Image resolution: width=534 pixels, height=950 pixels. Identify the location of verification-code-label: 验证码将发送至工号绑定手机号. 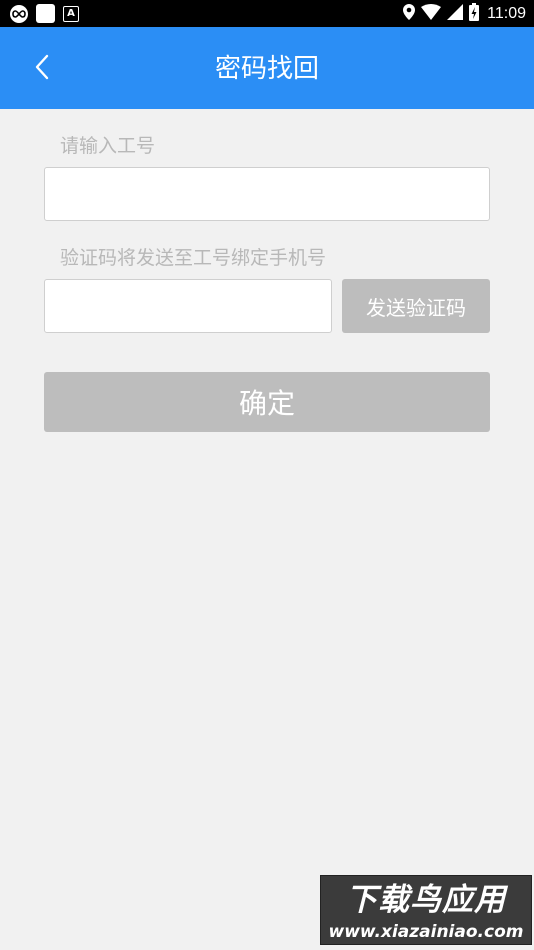
(193, 258).